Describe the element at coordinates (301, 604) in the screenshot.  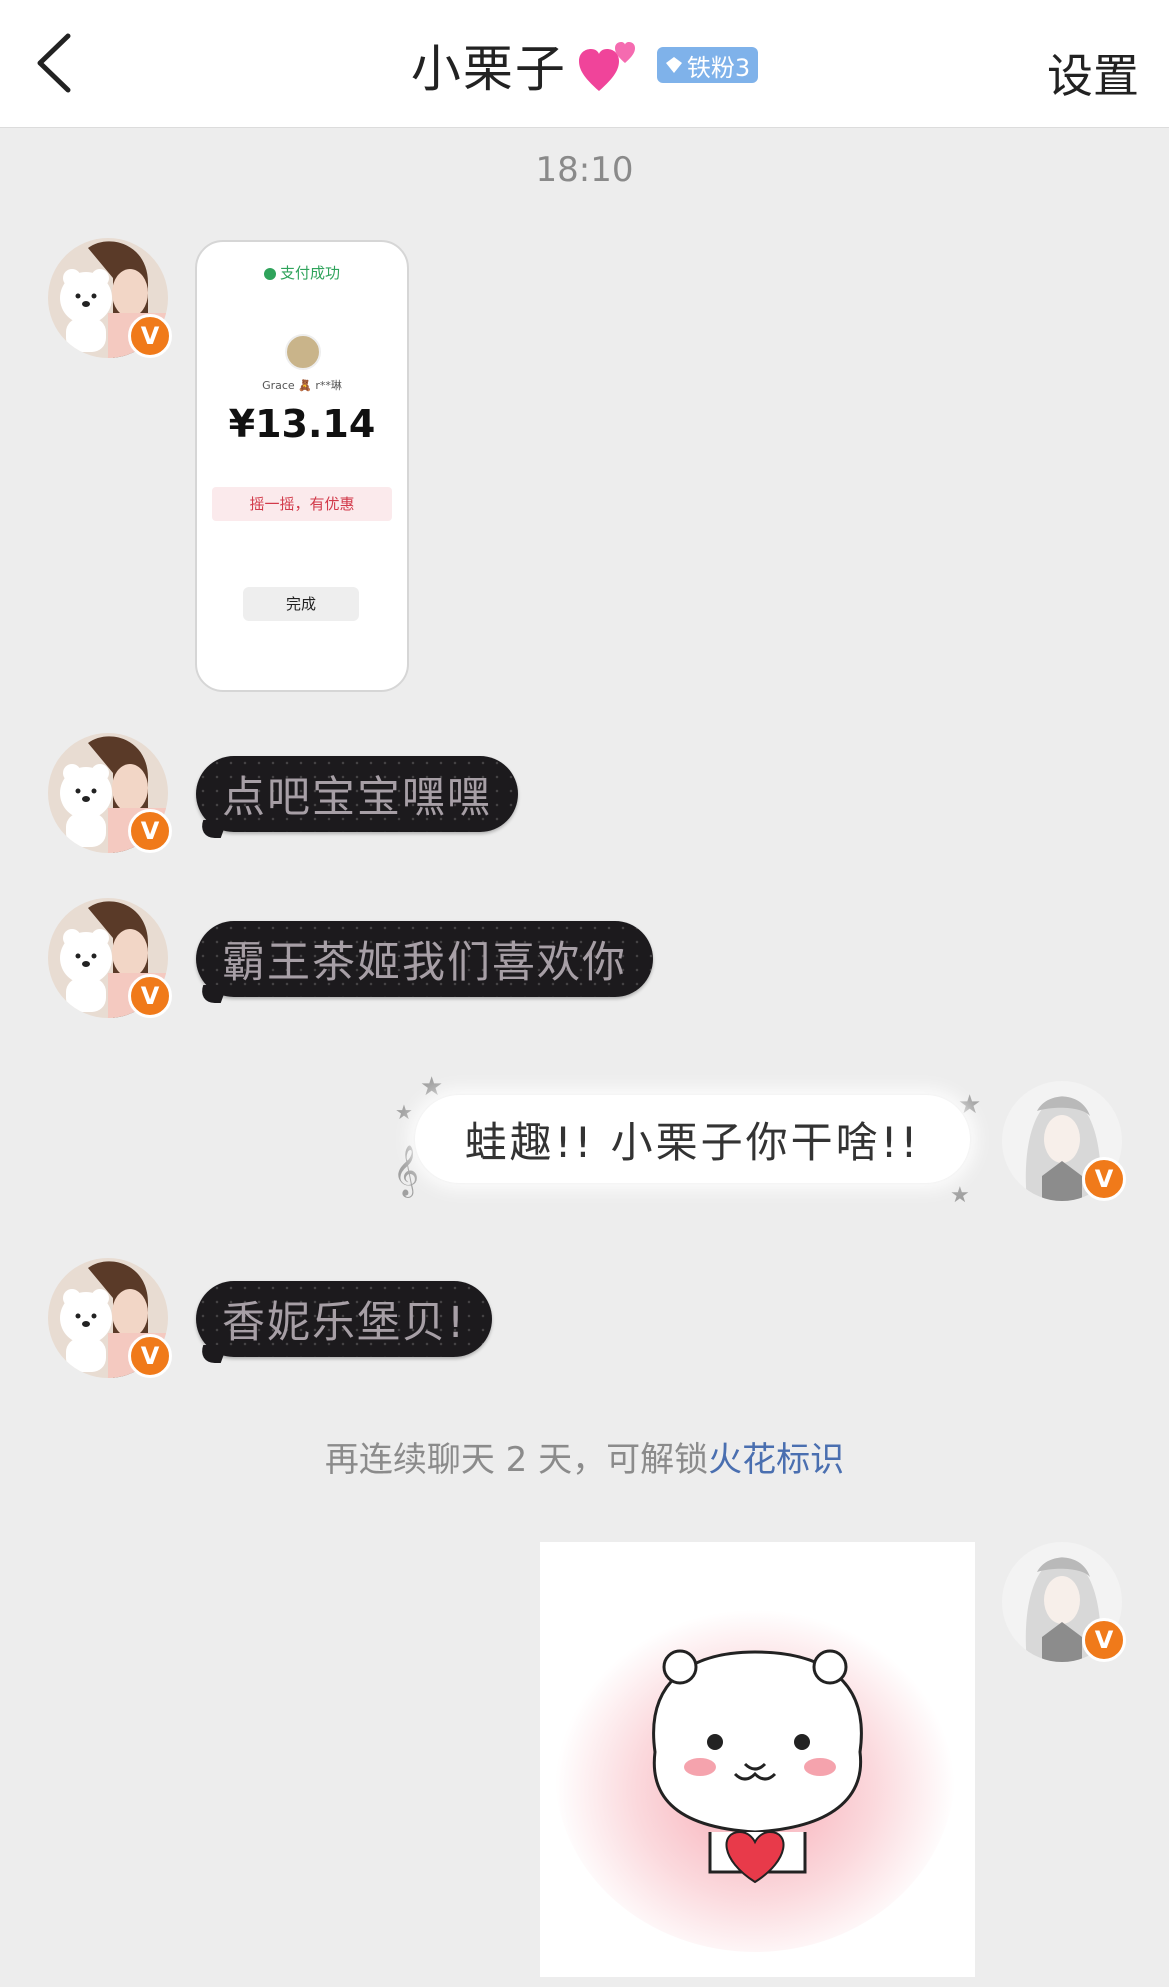
I see `pay-done-button: 完成` at that location.